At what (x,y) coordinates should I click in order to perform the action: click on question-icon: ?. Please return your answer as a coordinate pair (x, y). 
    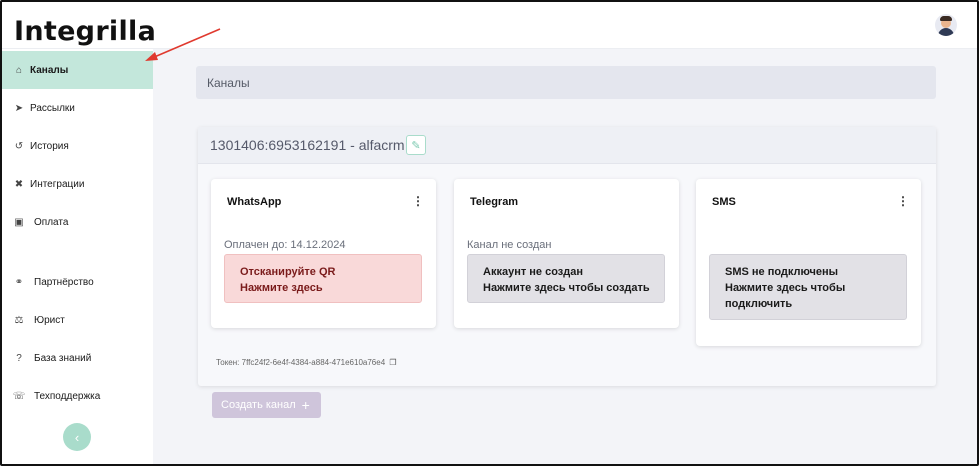
    Looking at the image, I should click on (19, 358).